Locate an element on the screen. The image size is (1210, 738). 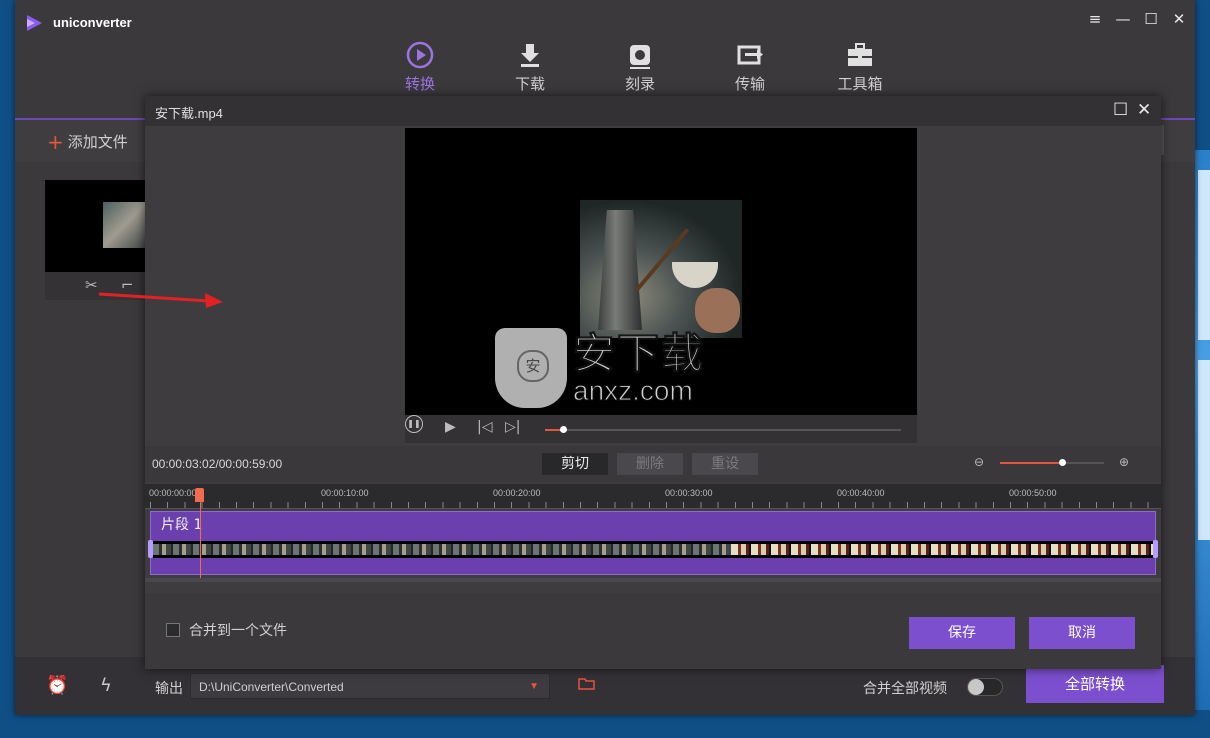
play-frame-icon: ▶ is located at coordinates (450, 427).